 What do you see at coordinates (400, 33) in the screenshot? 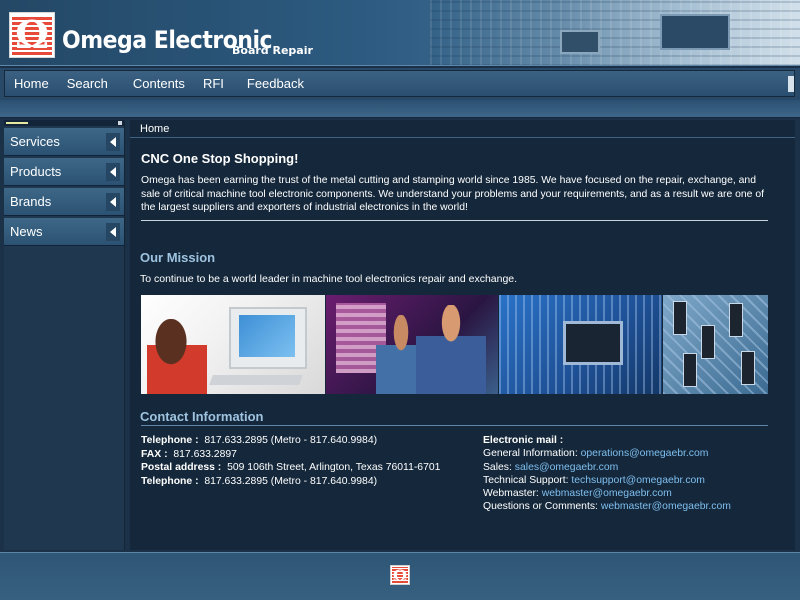
I see `site-header: Ω Omega Electronic Board Repair` at bounding box center [400, 33].